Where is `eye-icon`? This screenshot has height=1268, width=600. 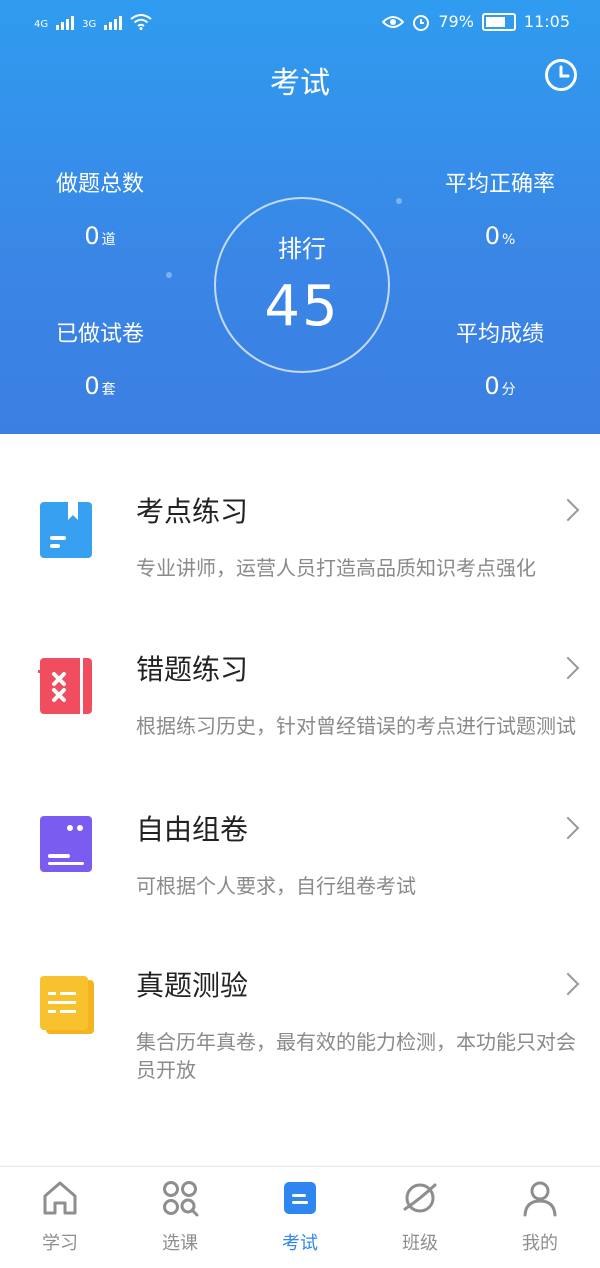
eye-icon is located at coordinates (393, 21).